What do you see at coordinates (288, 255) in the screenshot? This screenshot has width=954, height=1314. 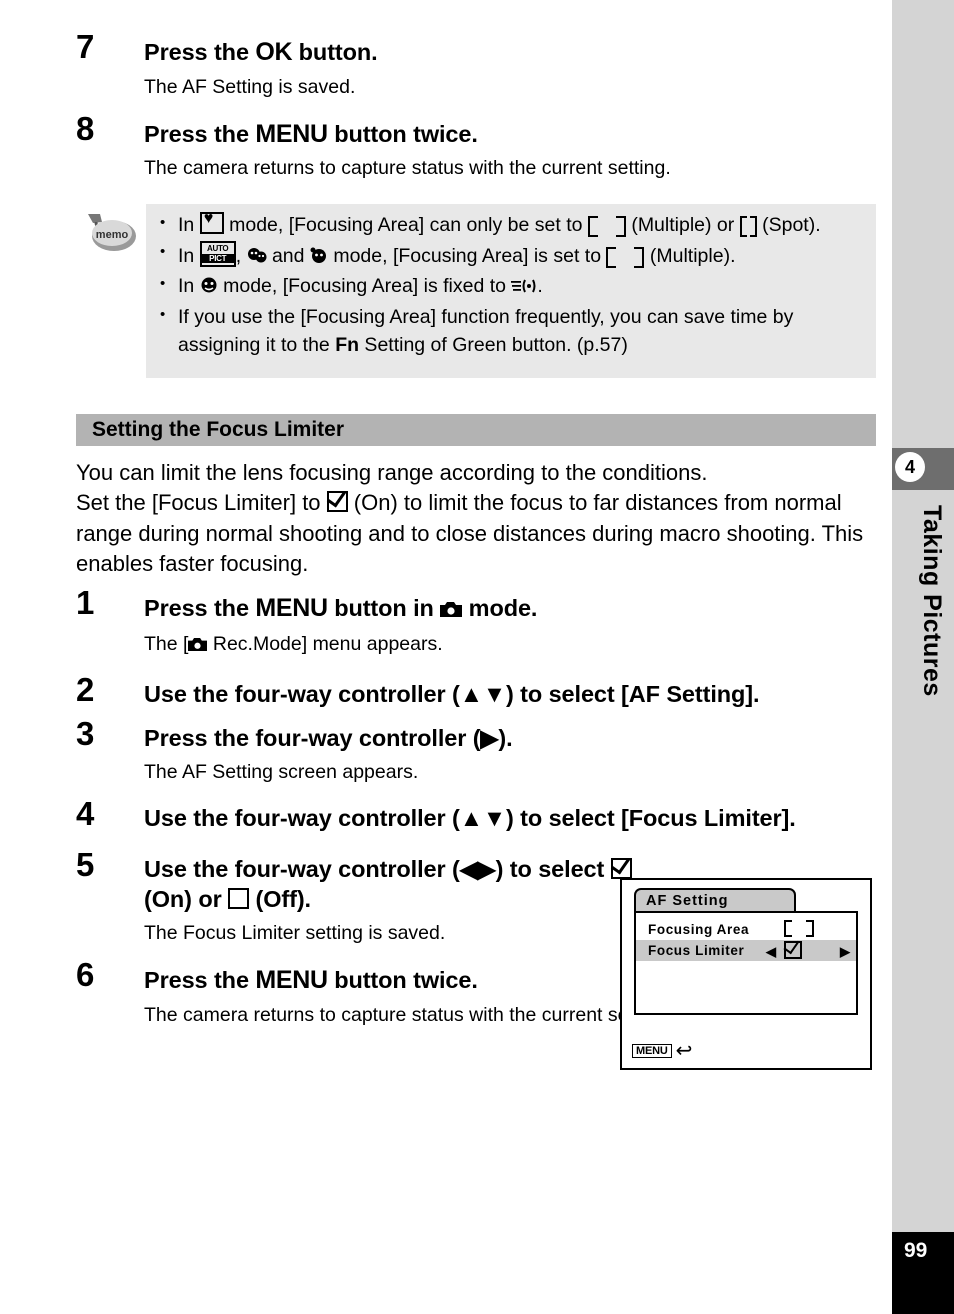 I see `memo-text: and` at bounding box center [288, 255].